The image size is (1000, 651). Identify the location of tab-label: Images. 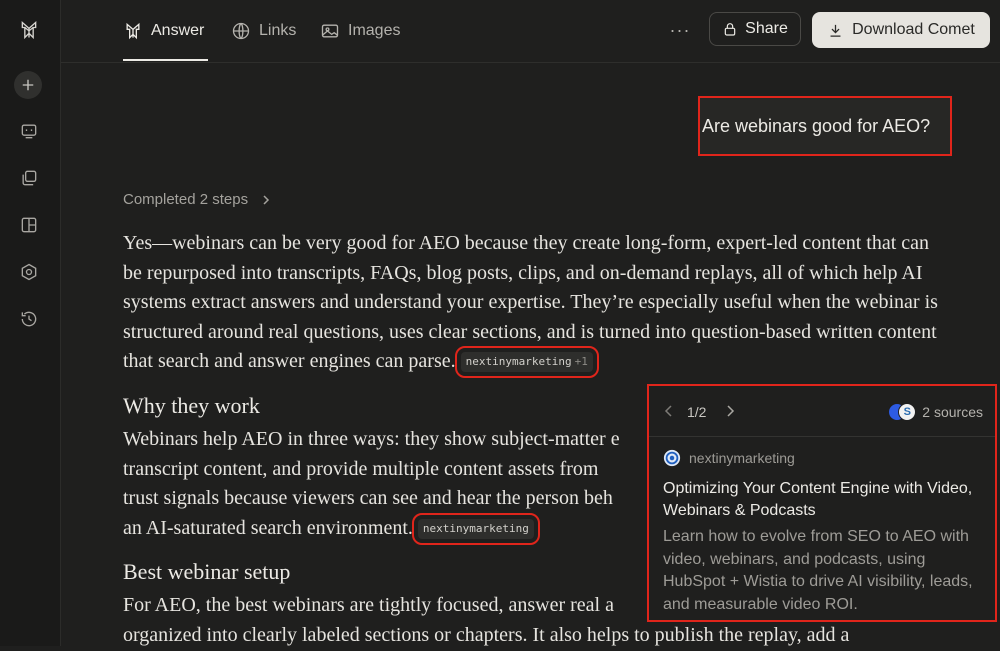
(374, 30).